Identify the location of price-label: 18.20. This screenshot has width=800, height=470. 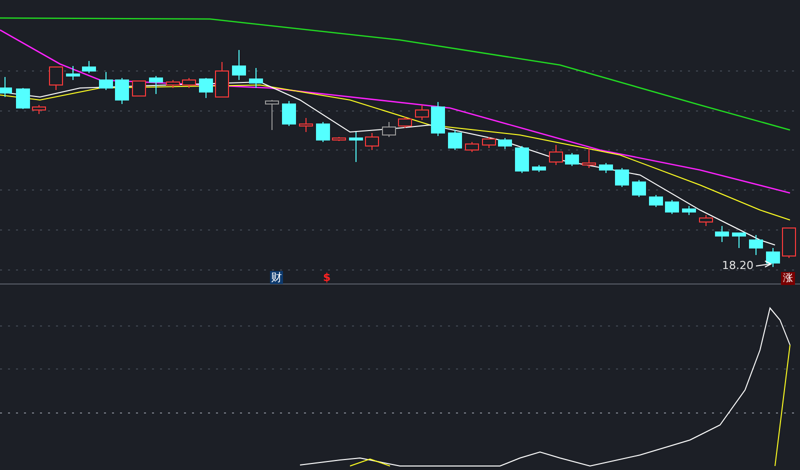
(738, 265).